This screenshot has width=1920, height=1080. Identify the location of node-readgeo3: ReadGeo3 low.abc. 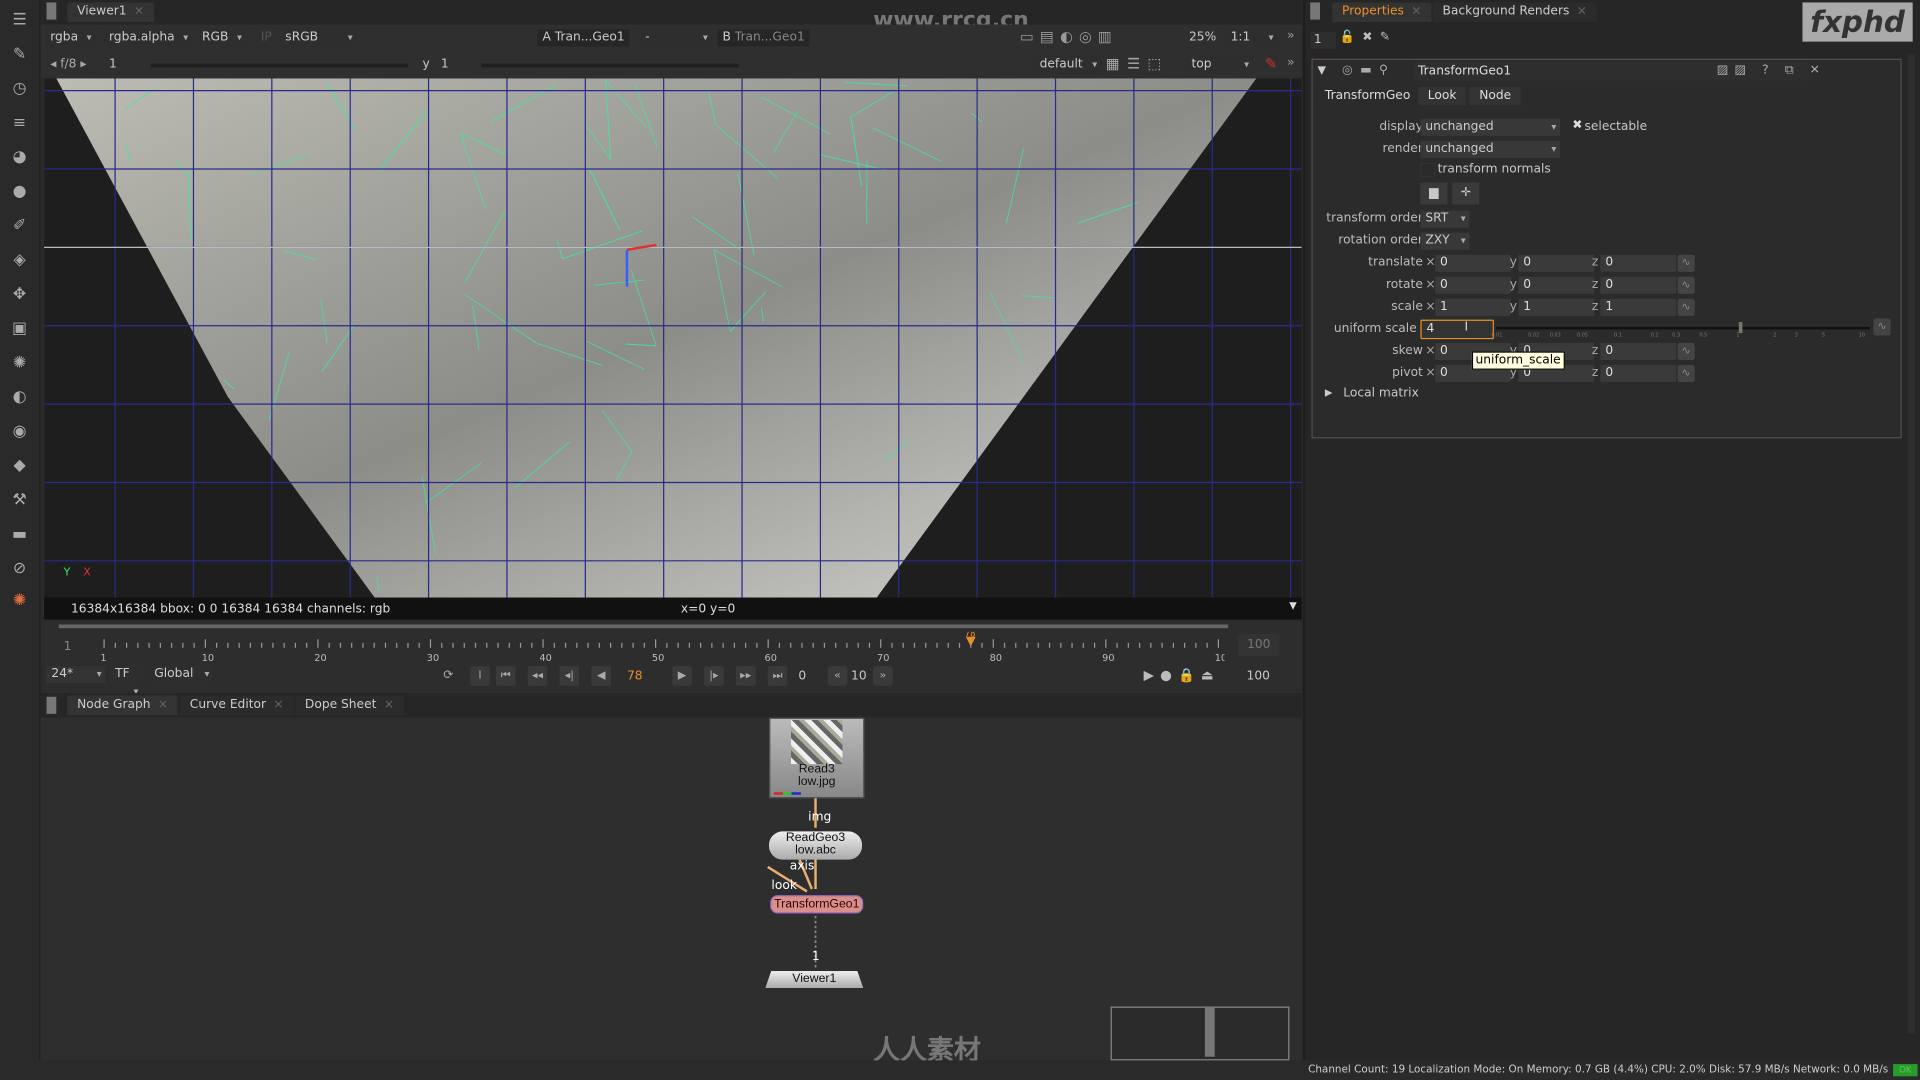
(815, 845).